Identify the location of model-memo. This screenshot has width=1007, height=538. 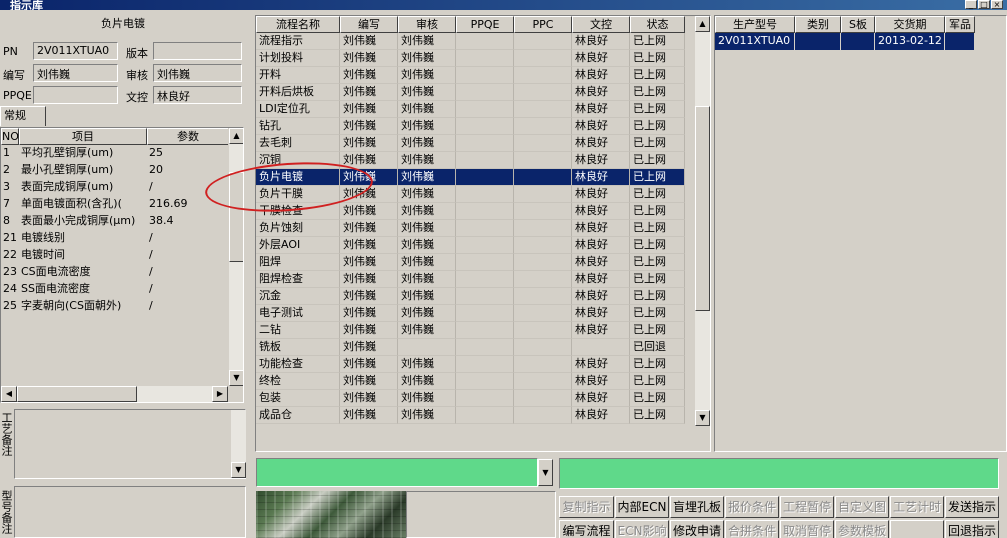
(130, 512).